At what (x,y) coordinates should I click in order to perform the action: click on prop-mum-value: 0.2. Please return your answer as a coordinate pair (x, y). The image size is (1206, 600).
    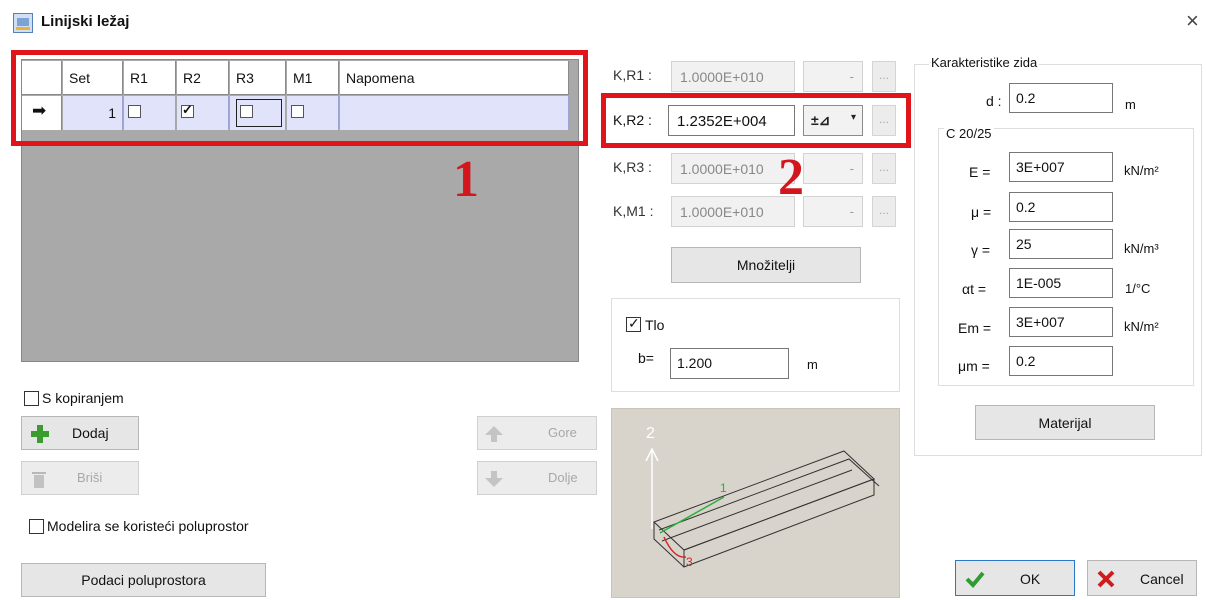
    Looking at the image, I should click on (1026, 361).